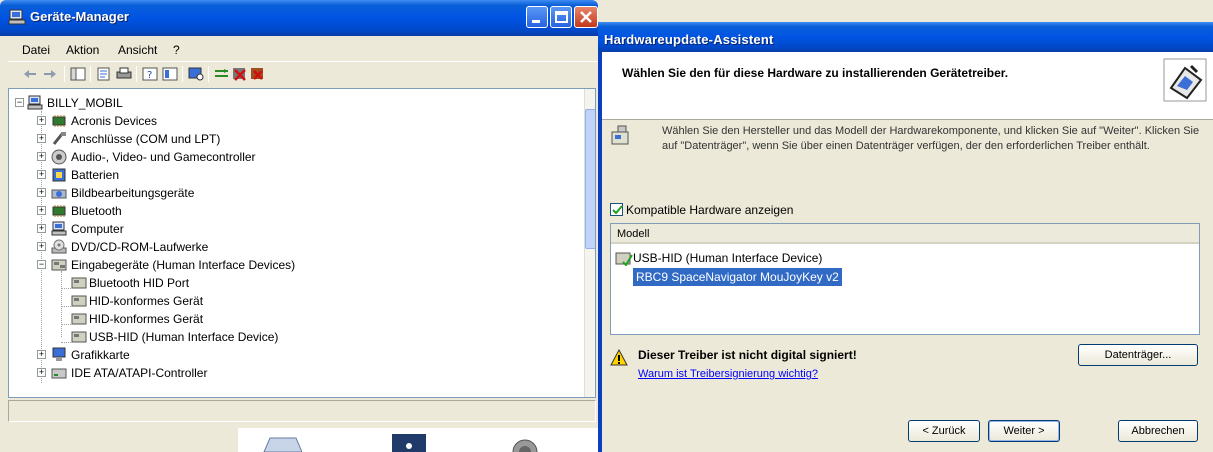 The image size is (1213, 452). I want to click on compatible-hardware-checkbox, so click(616, 209).